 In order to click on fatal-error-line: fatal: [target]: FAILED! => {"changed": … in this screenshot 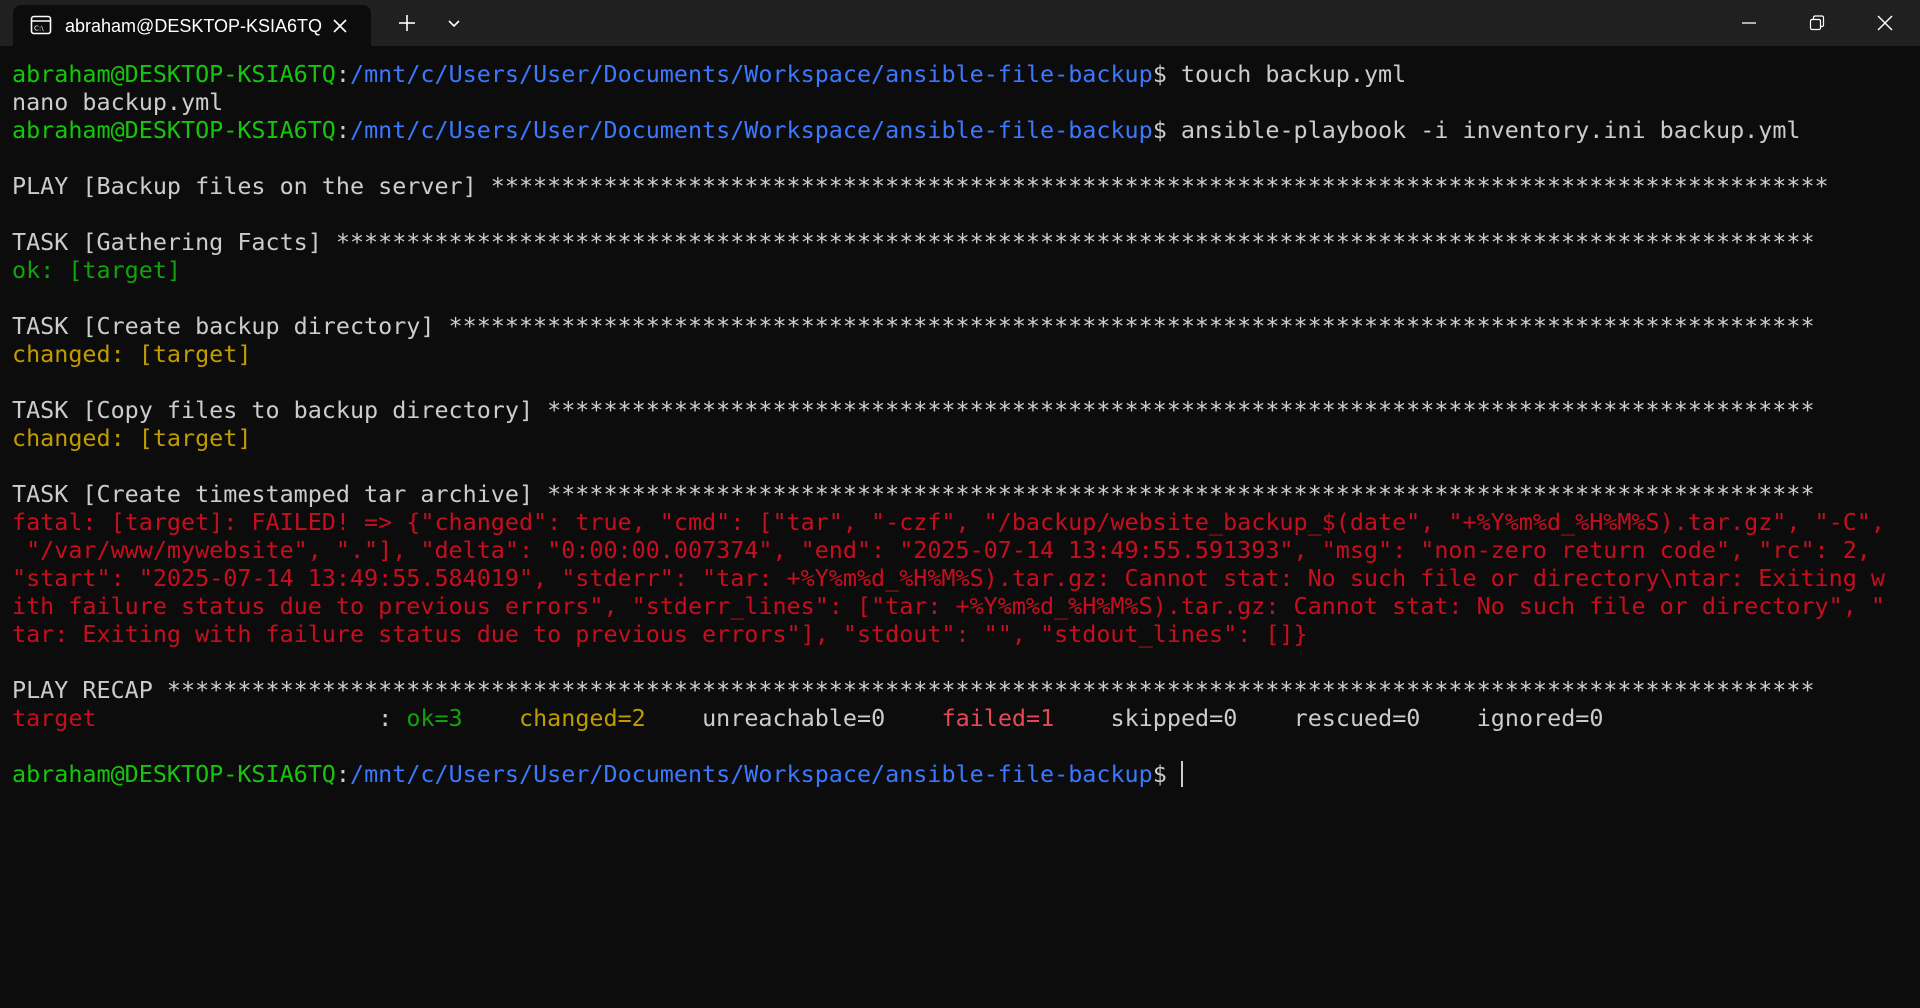, I will do `click(948, 522)`.